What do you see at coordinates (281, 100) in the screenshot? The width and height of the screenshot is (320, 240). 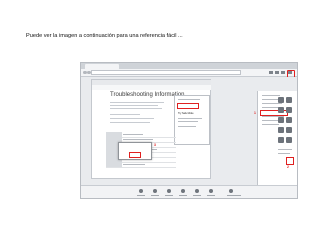 I see `new-window-icon` at bounding box center [281, 100].